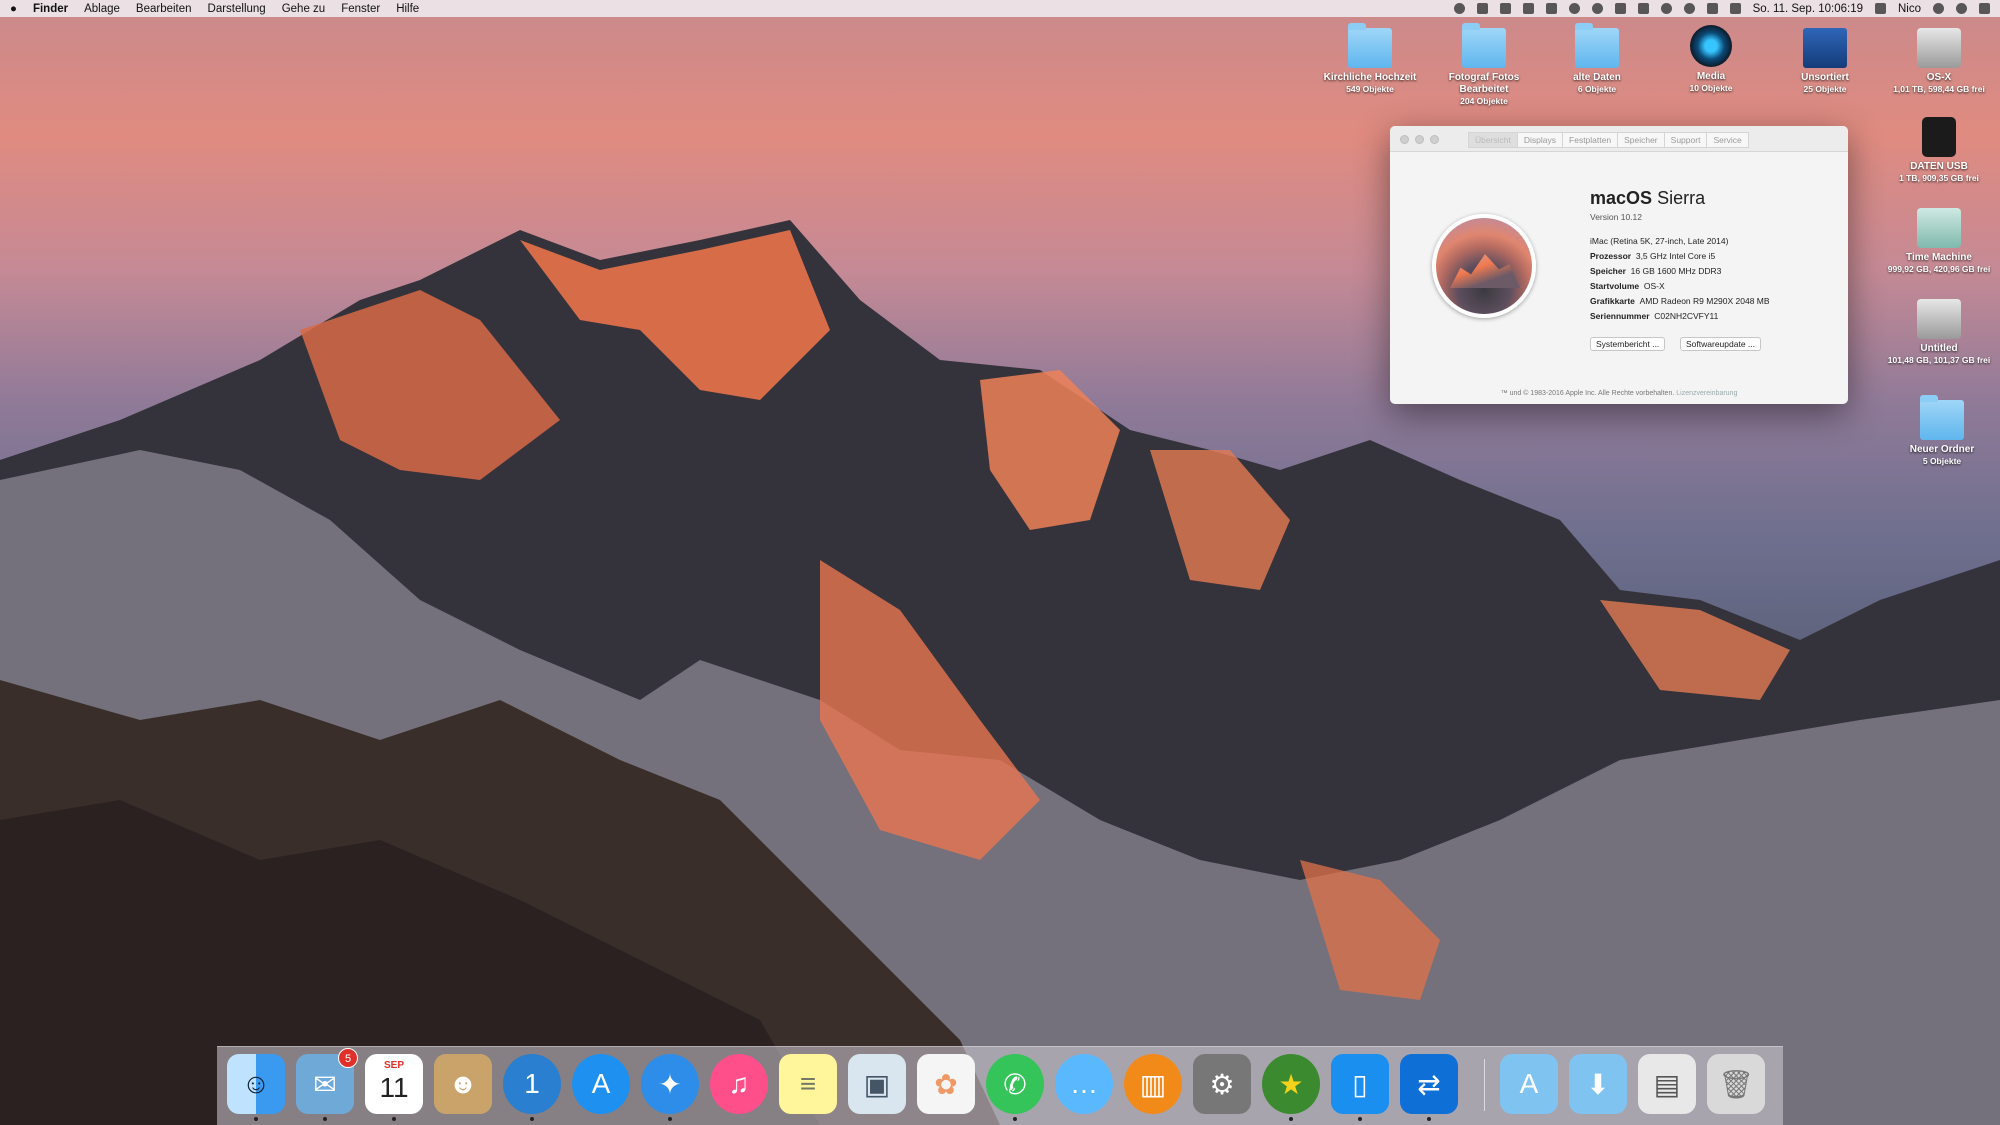  I want to click on app-menu-finder: Finder, so click(50, 9).